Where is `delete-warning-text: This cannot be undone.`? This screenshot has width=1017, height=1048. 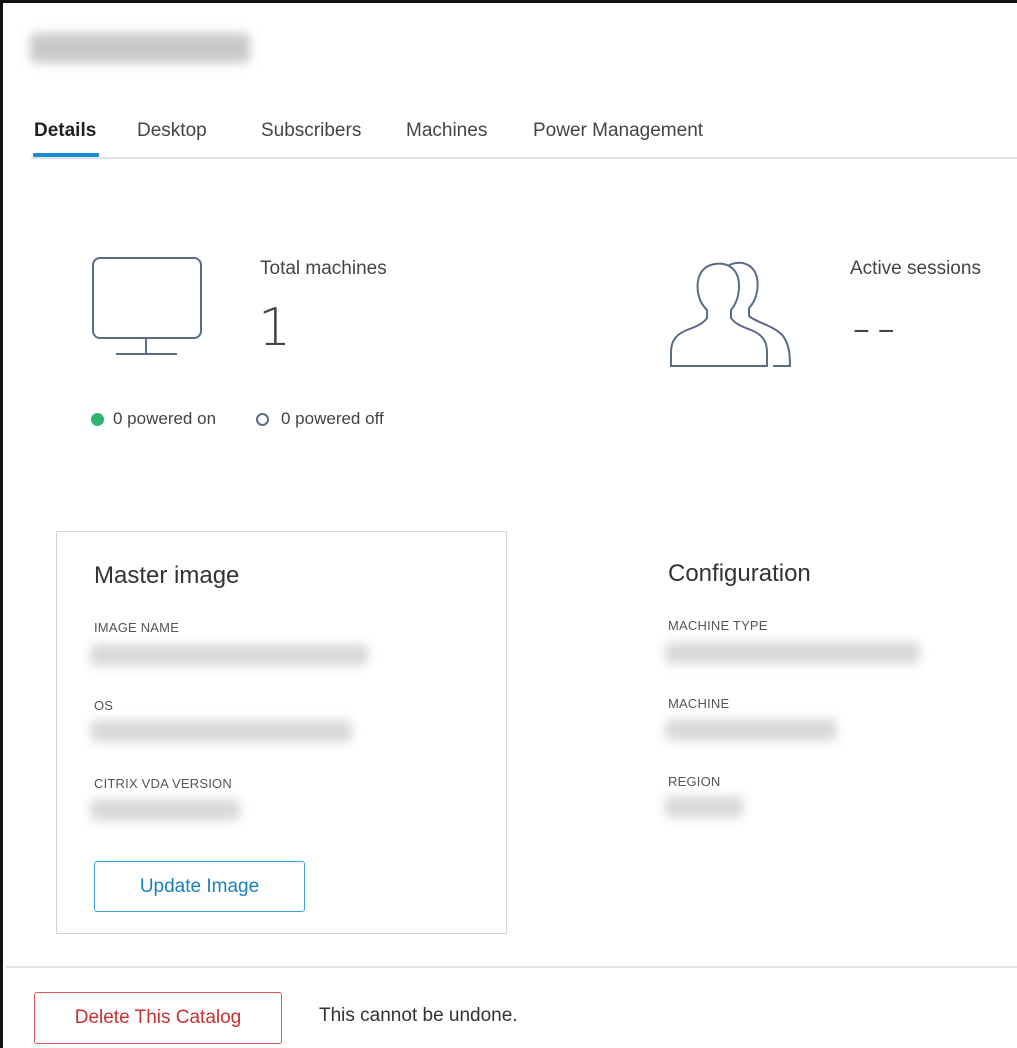
delete-warning-text: This cannot be undone. is located at coordinates (418, 1015).